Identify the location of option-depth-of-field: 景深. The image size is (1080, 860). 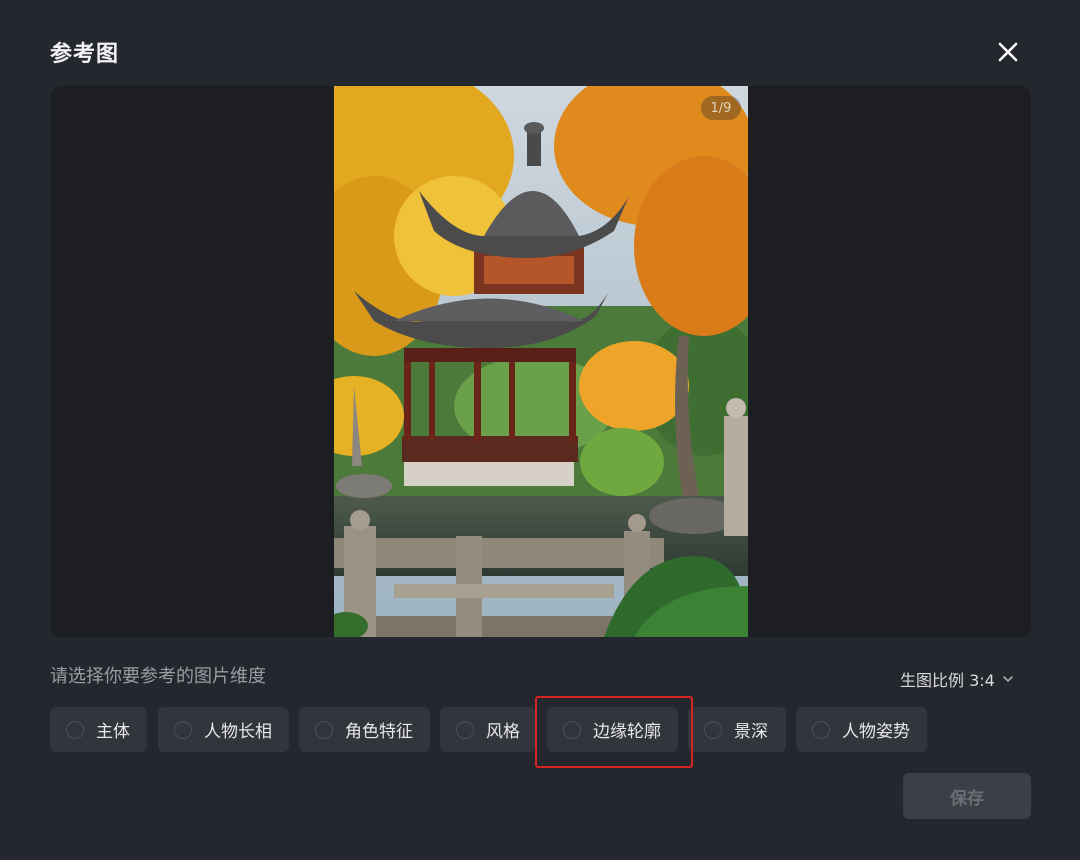
(737, 729).